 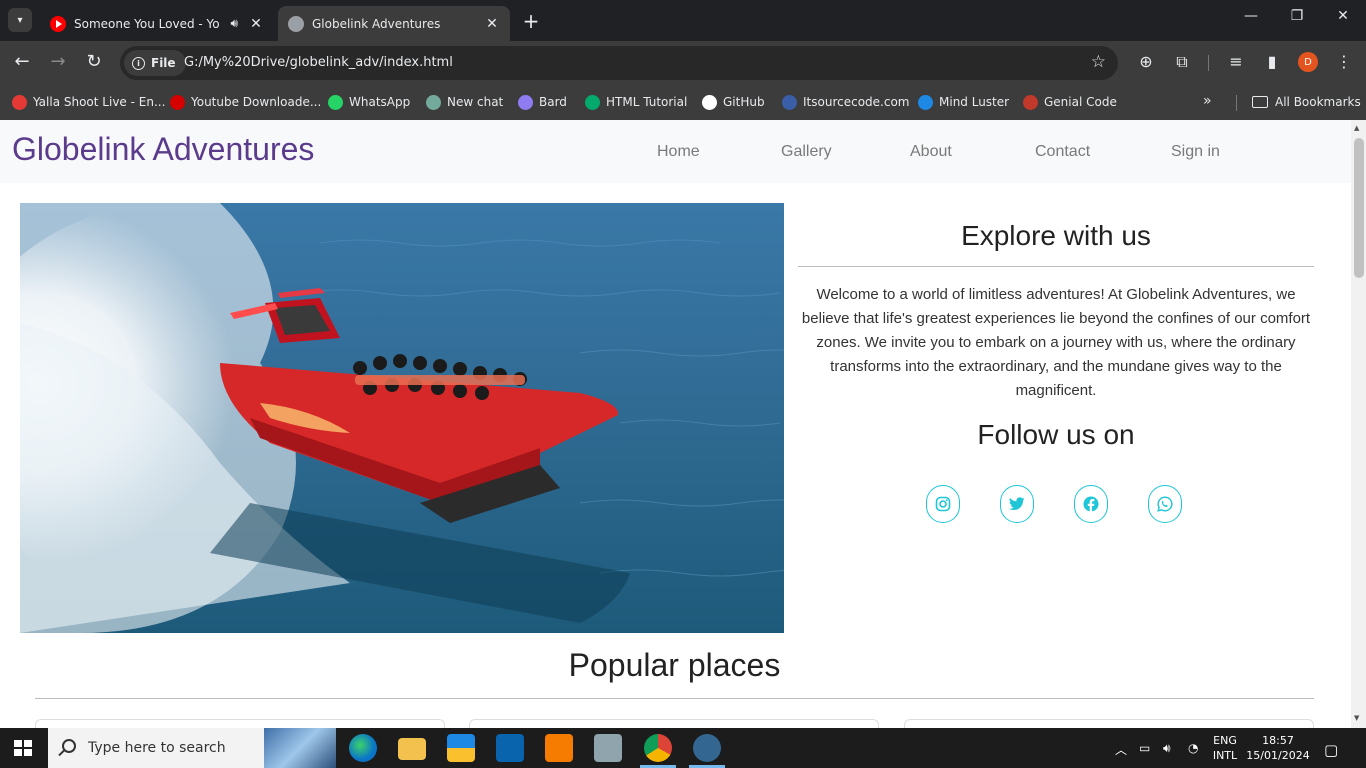 What do you see at coordinates (1182, 62) in the screenshot?
I see `extensions-puzzle-icon: ⧉` at bounding box center [1182, 62].